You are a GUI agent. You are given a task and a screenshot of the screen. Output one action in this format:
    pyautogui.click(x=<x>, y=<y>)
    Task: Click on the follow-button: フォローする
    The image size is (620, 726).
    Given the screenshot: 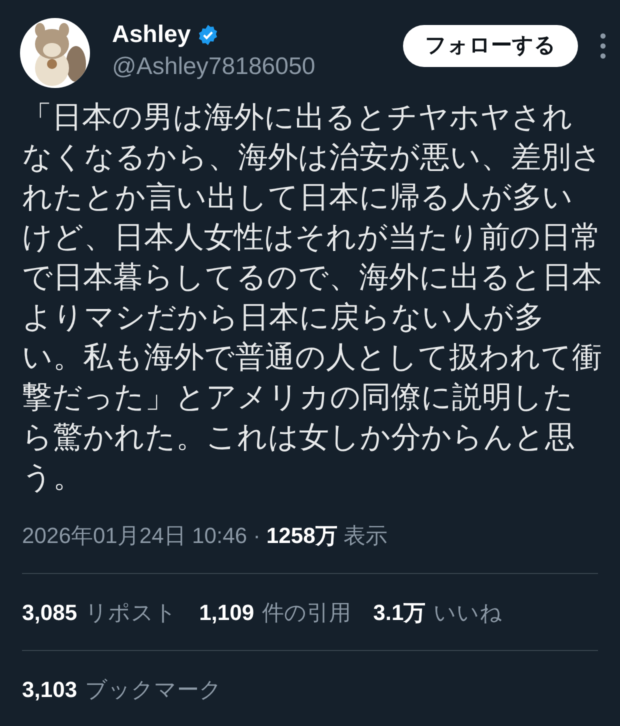 What is the action you would take?
    pyautogui.click(x=490, y=46)
    